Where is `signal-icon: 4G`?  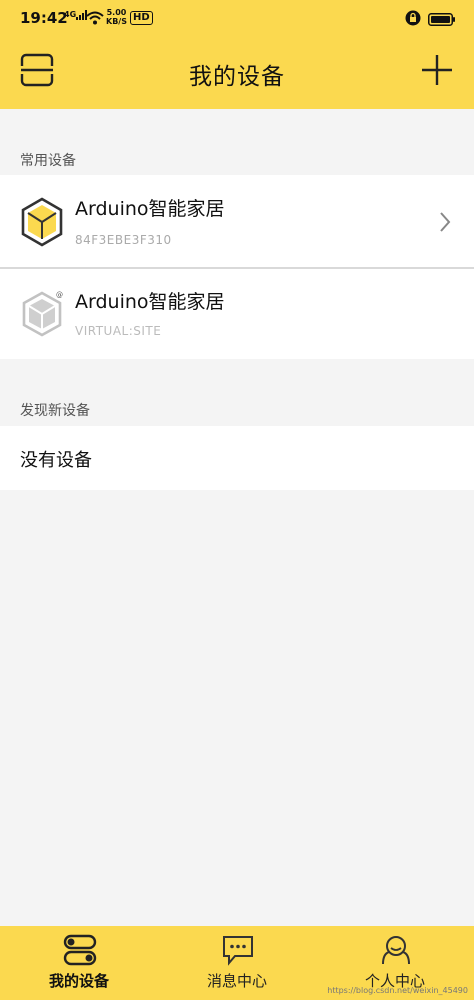
signal-icon: 4G is located at coordinates (76, 16).